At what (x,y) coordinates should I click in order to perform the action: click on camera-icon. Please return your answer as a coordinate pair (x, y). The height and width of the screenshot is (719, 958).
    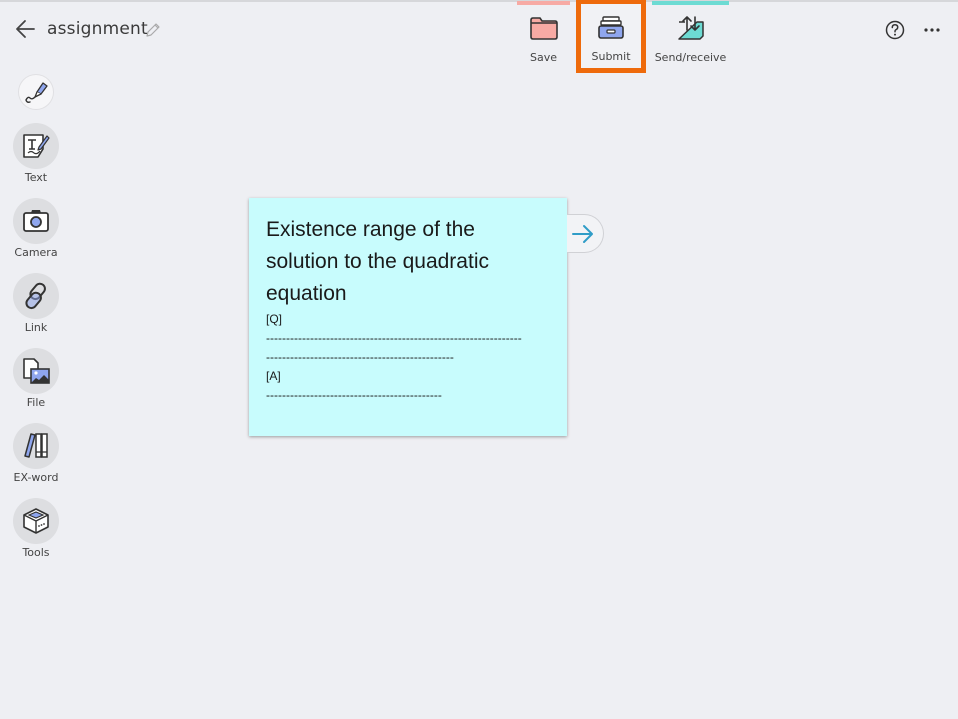
    Looking at the image, I should click on (36, 221).